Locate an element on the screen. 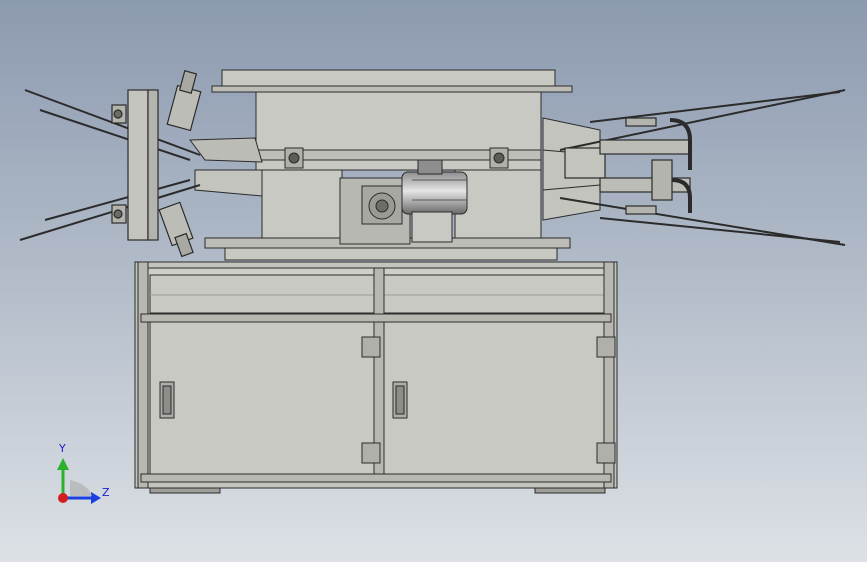  triad-label-z: Z is located at coordinates (106, 492).